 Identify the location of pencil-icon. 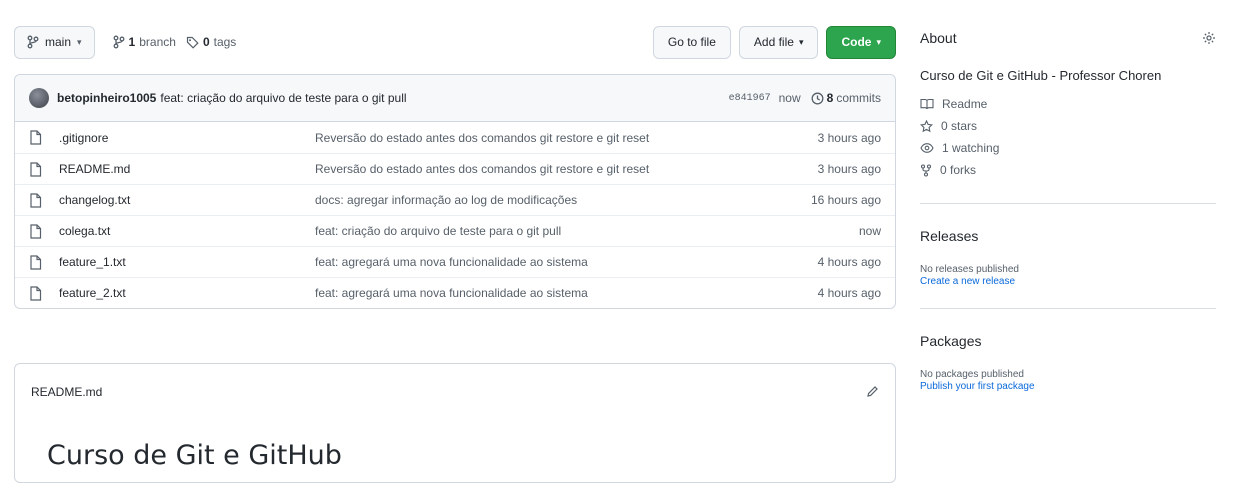
(872, 391).